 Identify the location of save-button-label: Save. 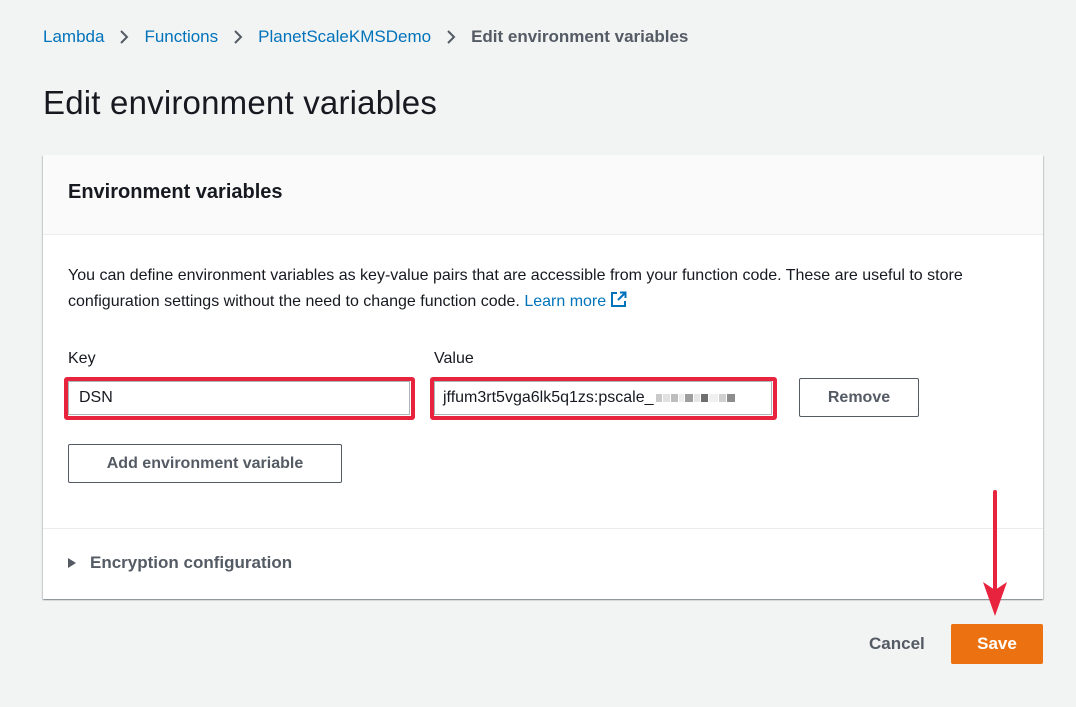
(997, 643).